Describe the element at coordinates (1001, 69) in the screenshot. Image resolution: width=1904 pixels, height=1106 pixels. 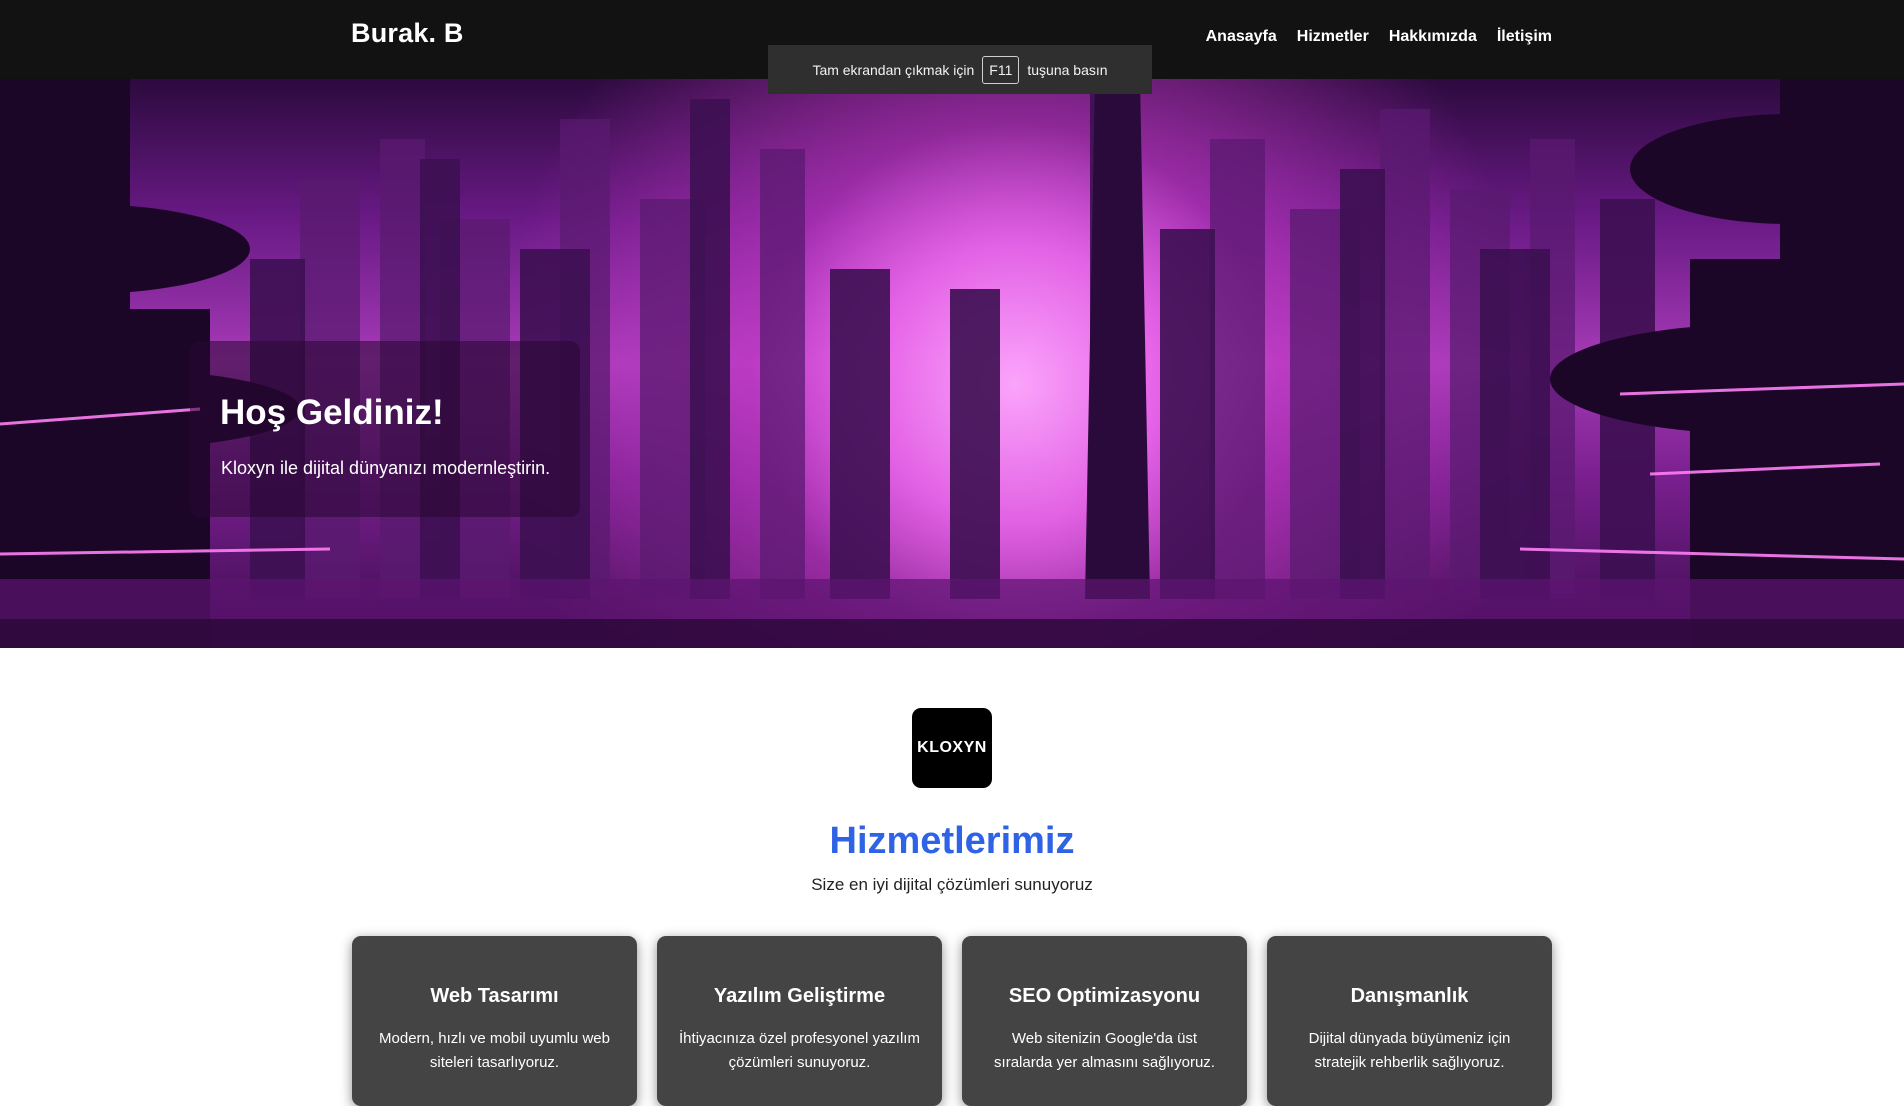
I see `f11-key: F11` at that location.